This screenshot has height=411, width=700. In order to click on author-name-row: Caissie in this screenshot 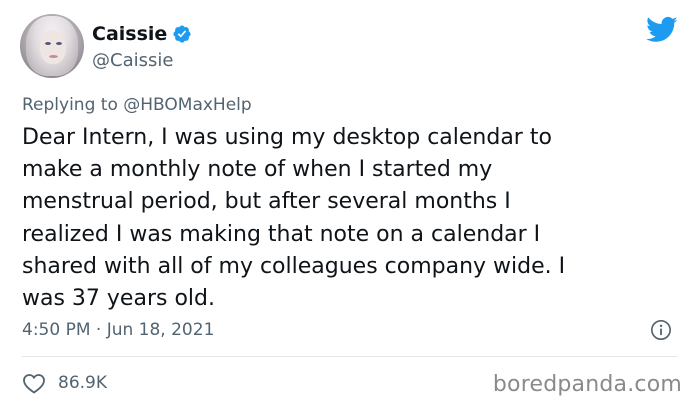, I will do `click(142, 34)`.